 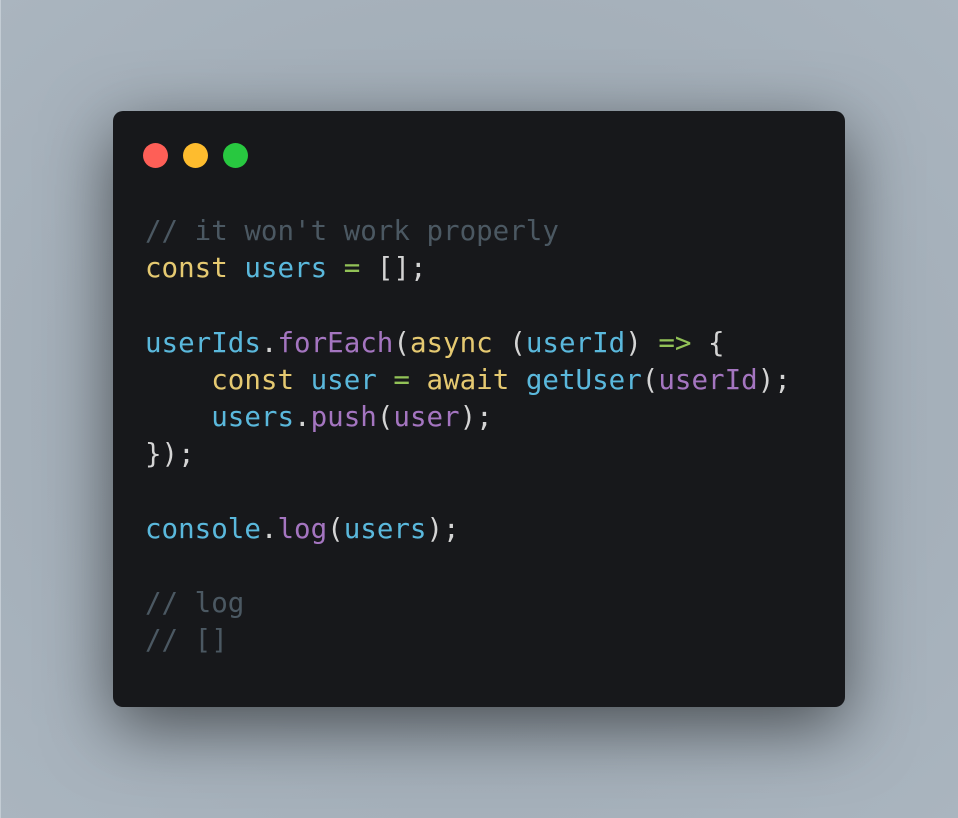 What do you see at coordinates (468, 529) in the screenshot?
I see `code-line: console.log(users);` at bounding box center [468, 529].